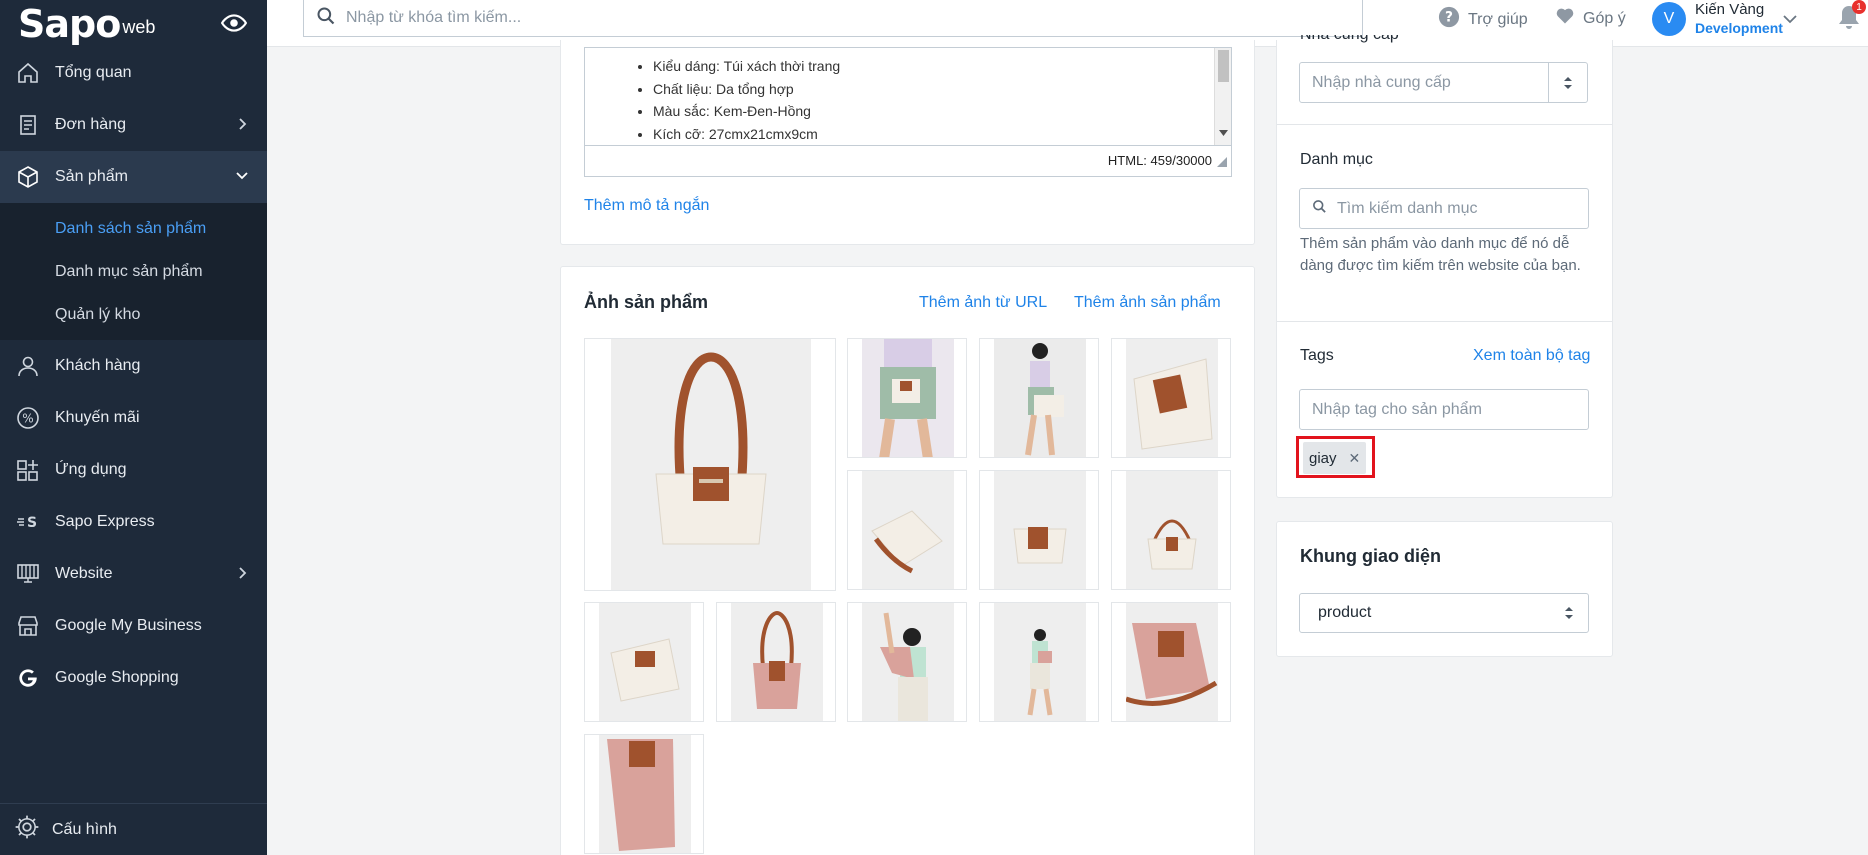  I want to click on eye-icon, so click(234, 25).